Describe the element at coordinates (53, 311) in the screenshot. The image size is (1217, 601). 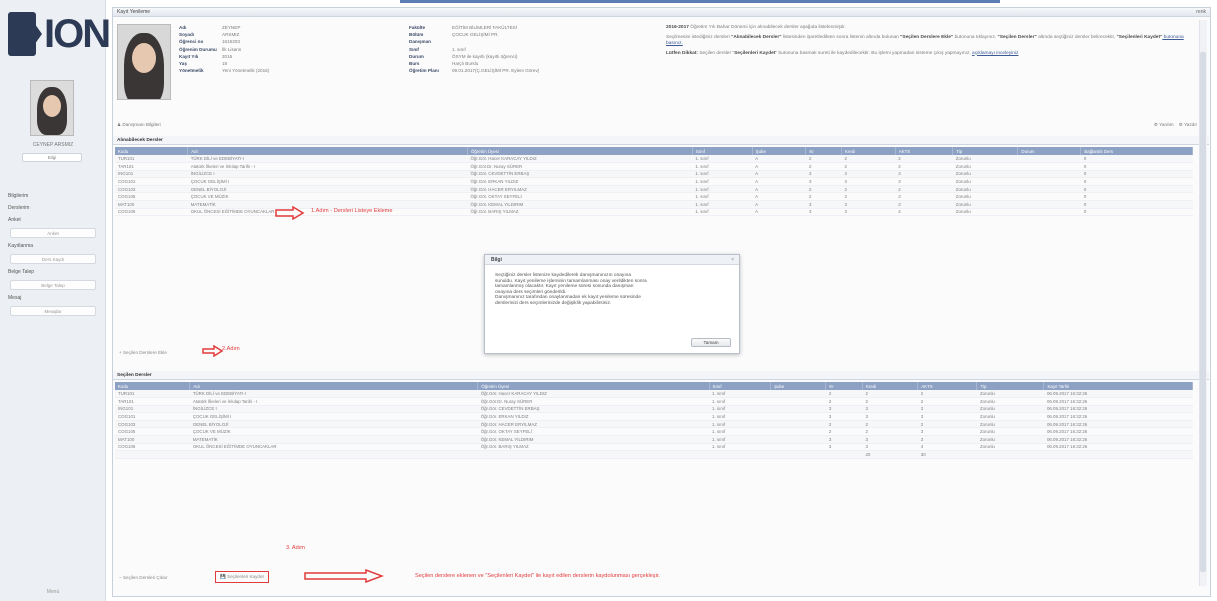
I see `sidebar-submenu-item: Mesajlar` at that location.